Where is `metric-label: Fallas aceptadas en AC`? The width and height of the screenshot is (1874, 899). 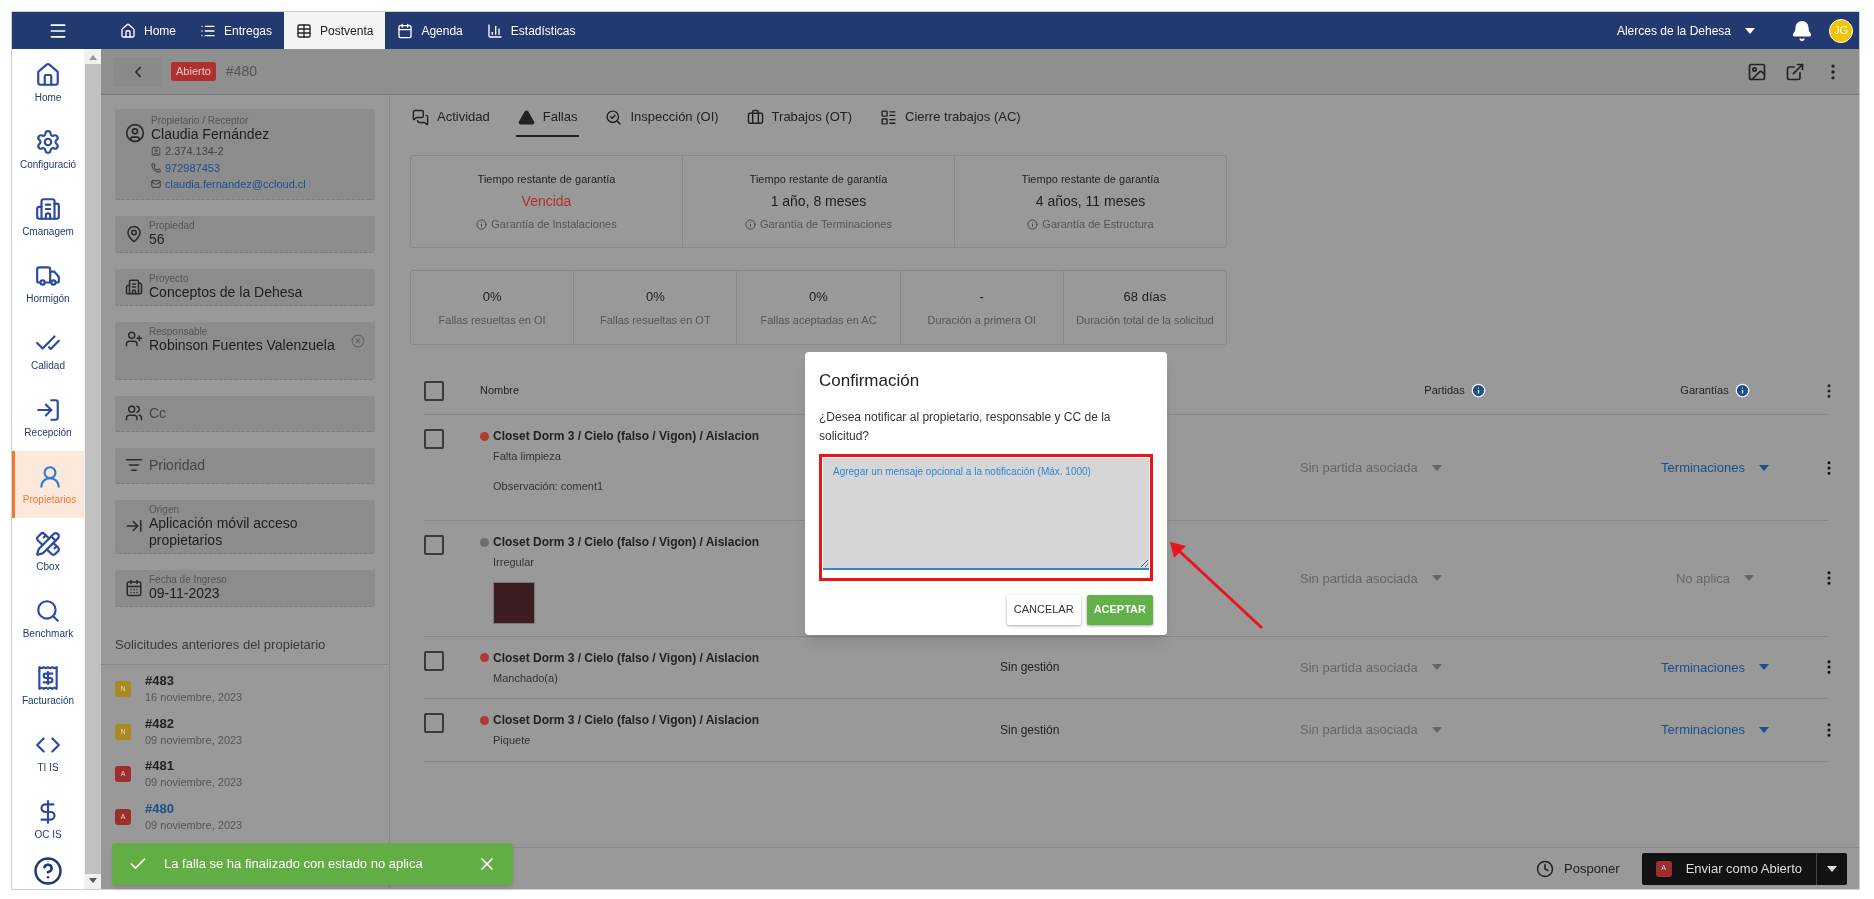 metric-label: Fallas aceptadas en AC is located at coordinates (818, 320).